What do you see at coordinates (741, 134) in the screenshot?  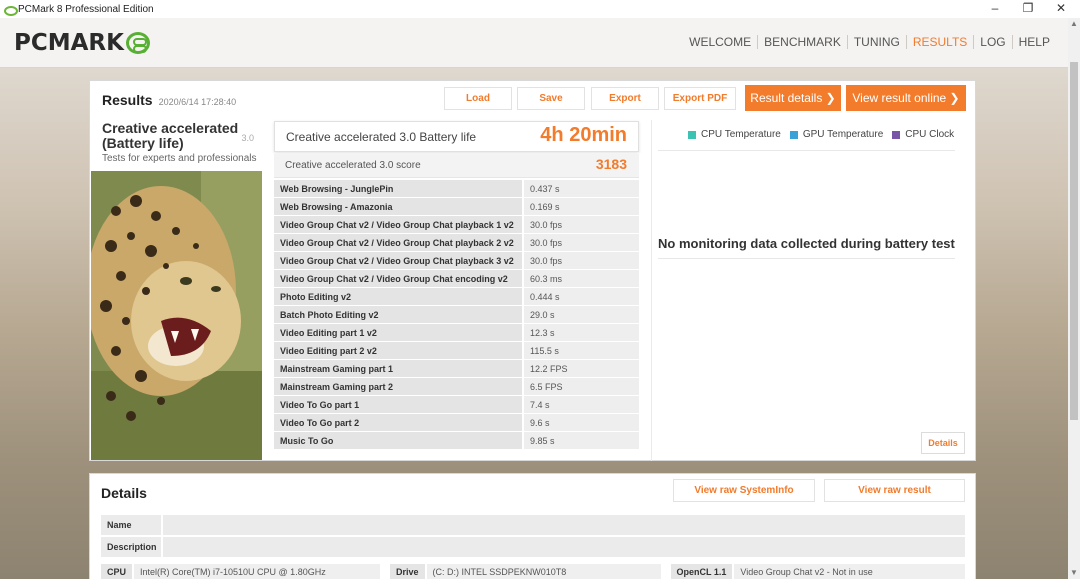 I see `legend-label: CPU Temperature` at bounding box center [741, 134].